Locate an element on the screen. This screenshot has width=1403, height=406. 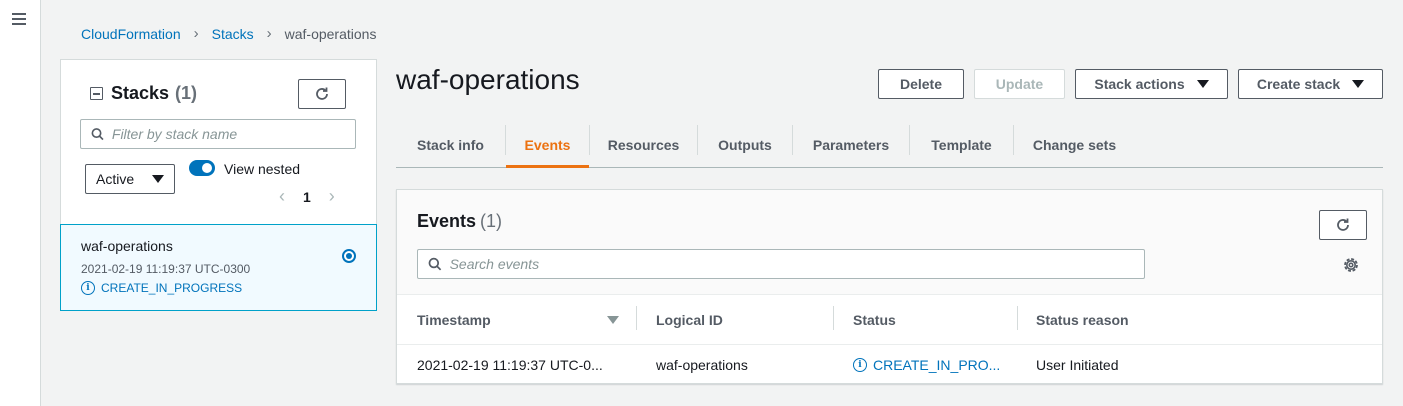
page-number: 1 is located at coordinates (307, 197).